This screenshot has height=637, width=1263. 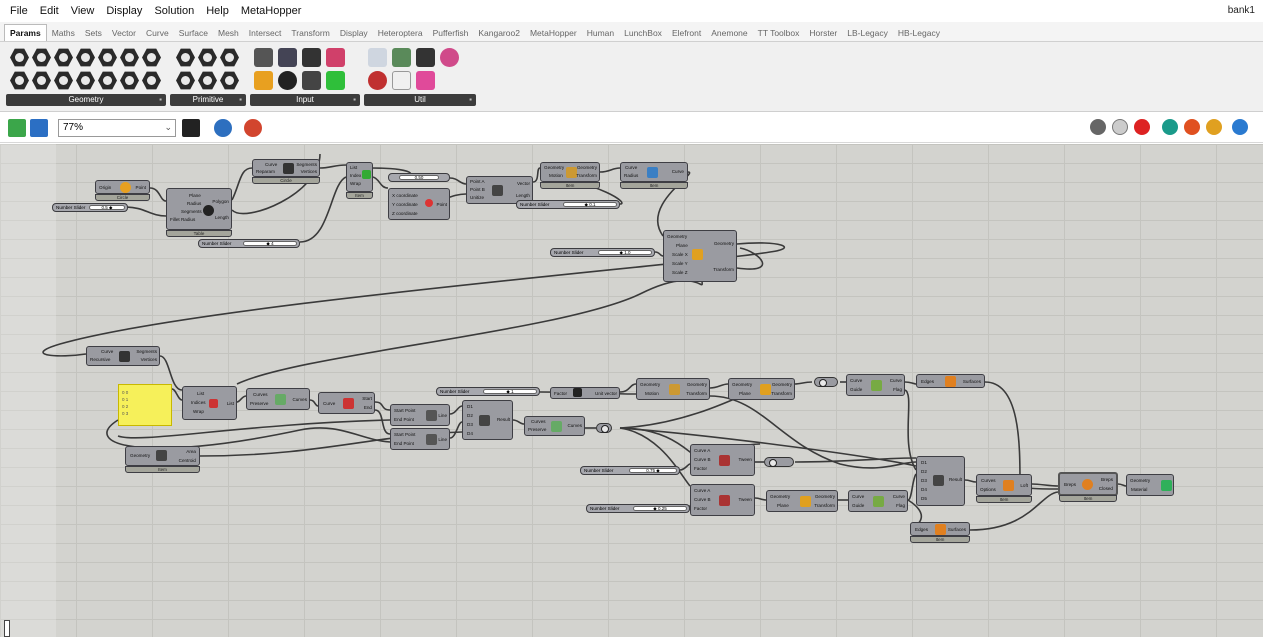 I want to click on number-slider: Number Slider ◆ 0.1, so click(x=568, y=204).